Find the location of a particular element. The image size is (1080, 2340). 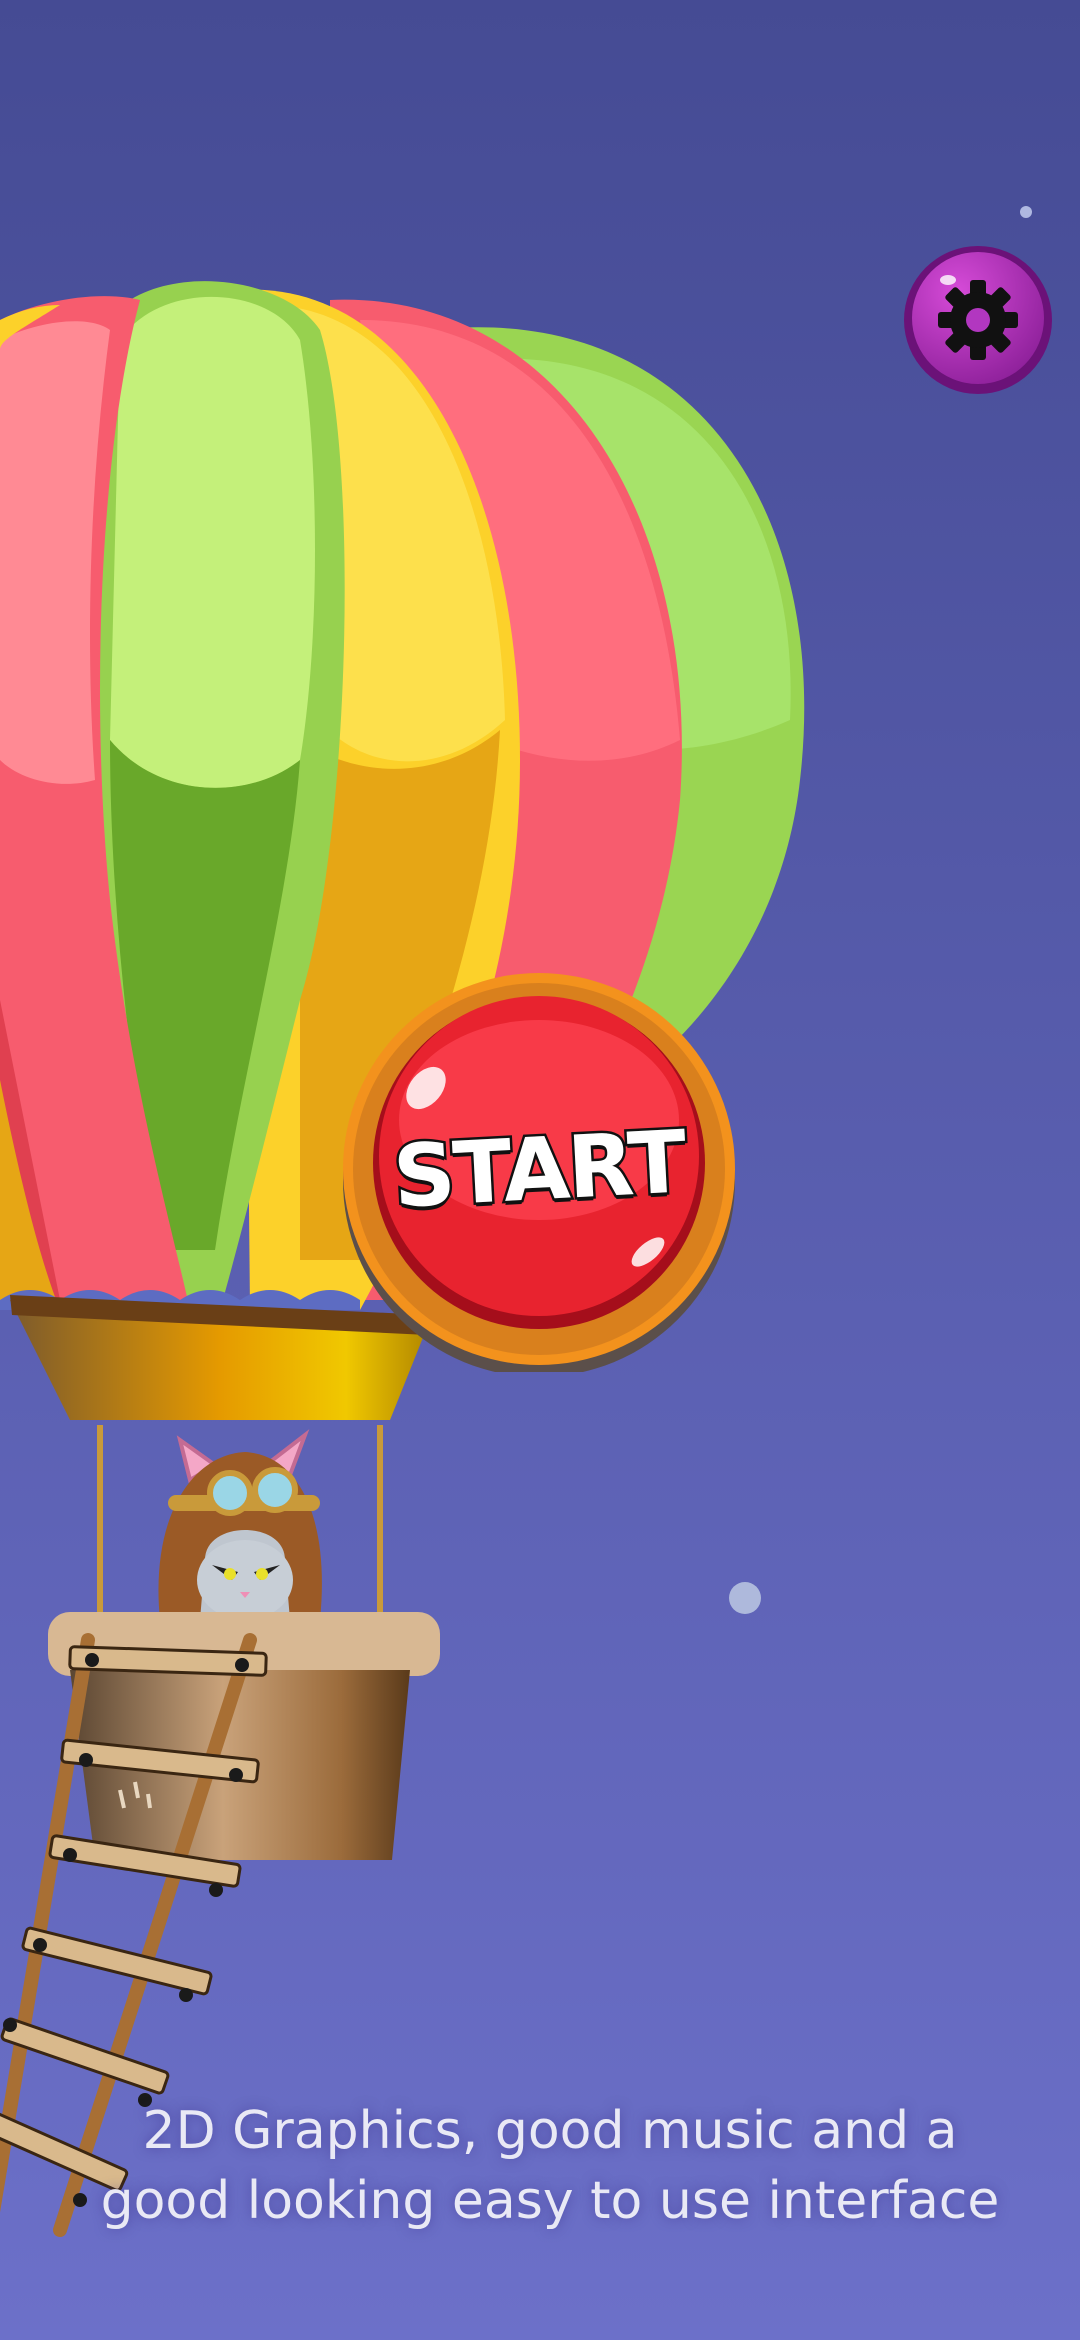

settings-button is located at coordinates (978, 320).